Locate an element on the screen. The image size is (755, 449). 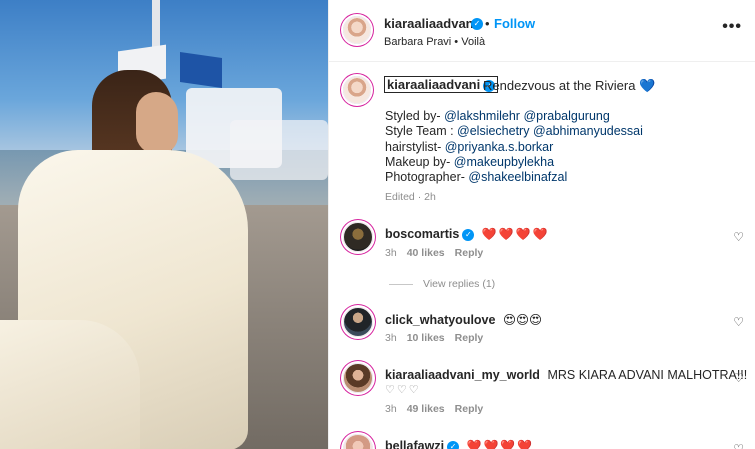
divider-line is located at coordinates (401, 284).